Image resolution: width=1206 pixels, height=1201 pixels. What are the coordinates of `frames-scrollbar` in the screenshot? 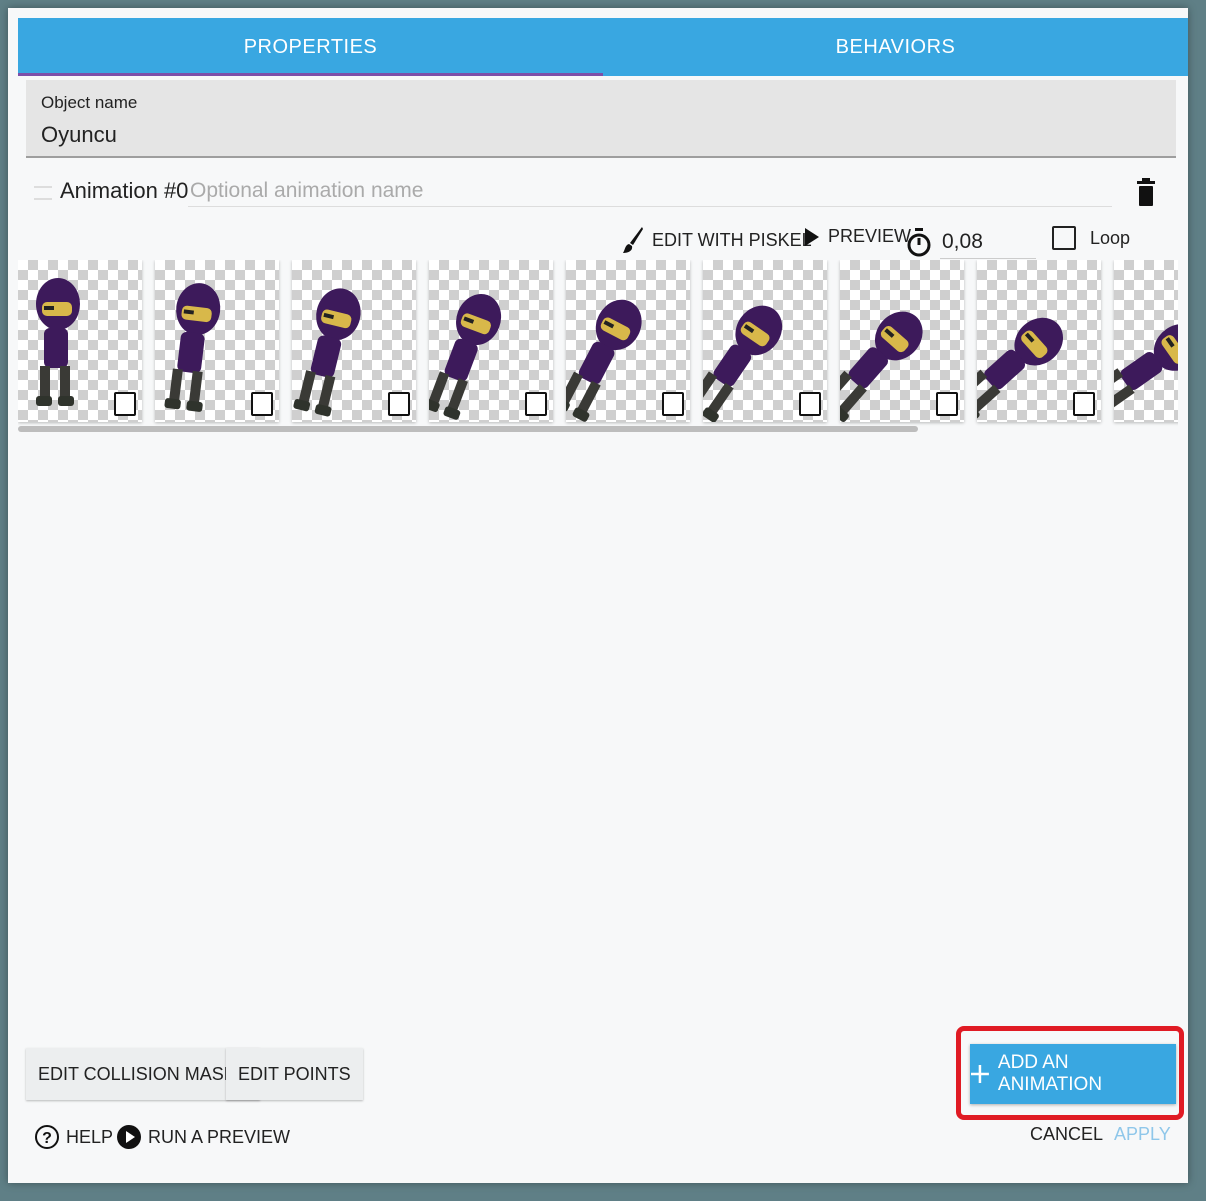 It's located at (468, 429).